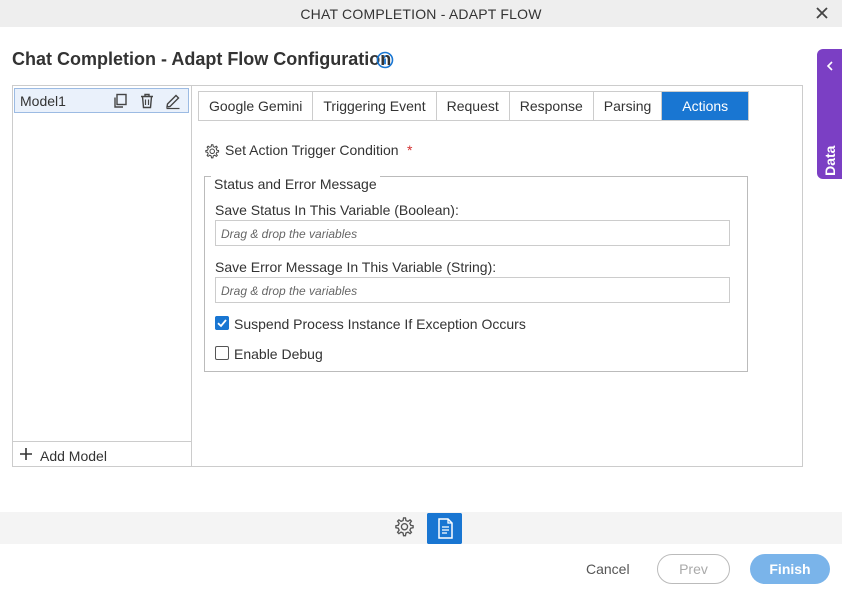 The image size is (842, 592). Describe the element at coordinates (385, 60) in the screenshot. I see `info-icon` at that location.